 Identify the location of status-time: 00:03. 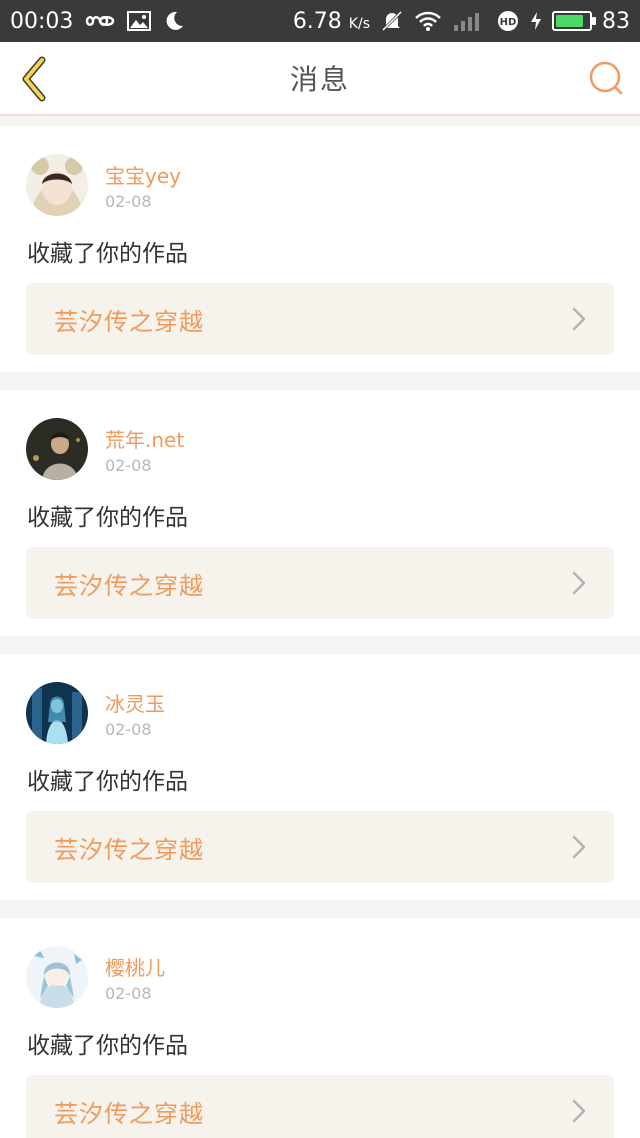
(42, 21).